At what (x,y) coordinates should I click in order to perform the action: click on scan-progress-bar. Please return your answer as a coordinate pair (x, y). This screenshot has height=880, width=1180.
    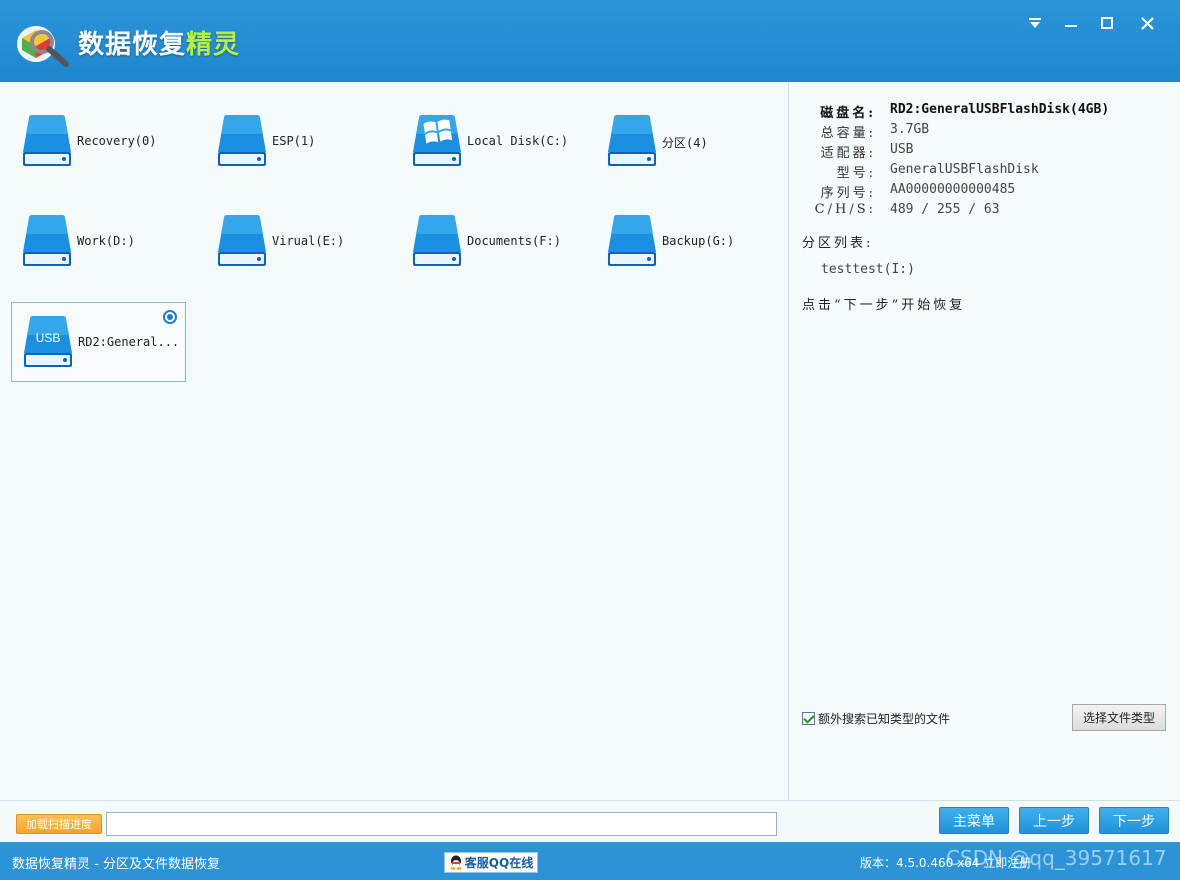
    Looking at the image, I should click on (441, 824).